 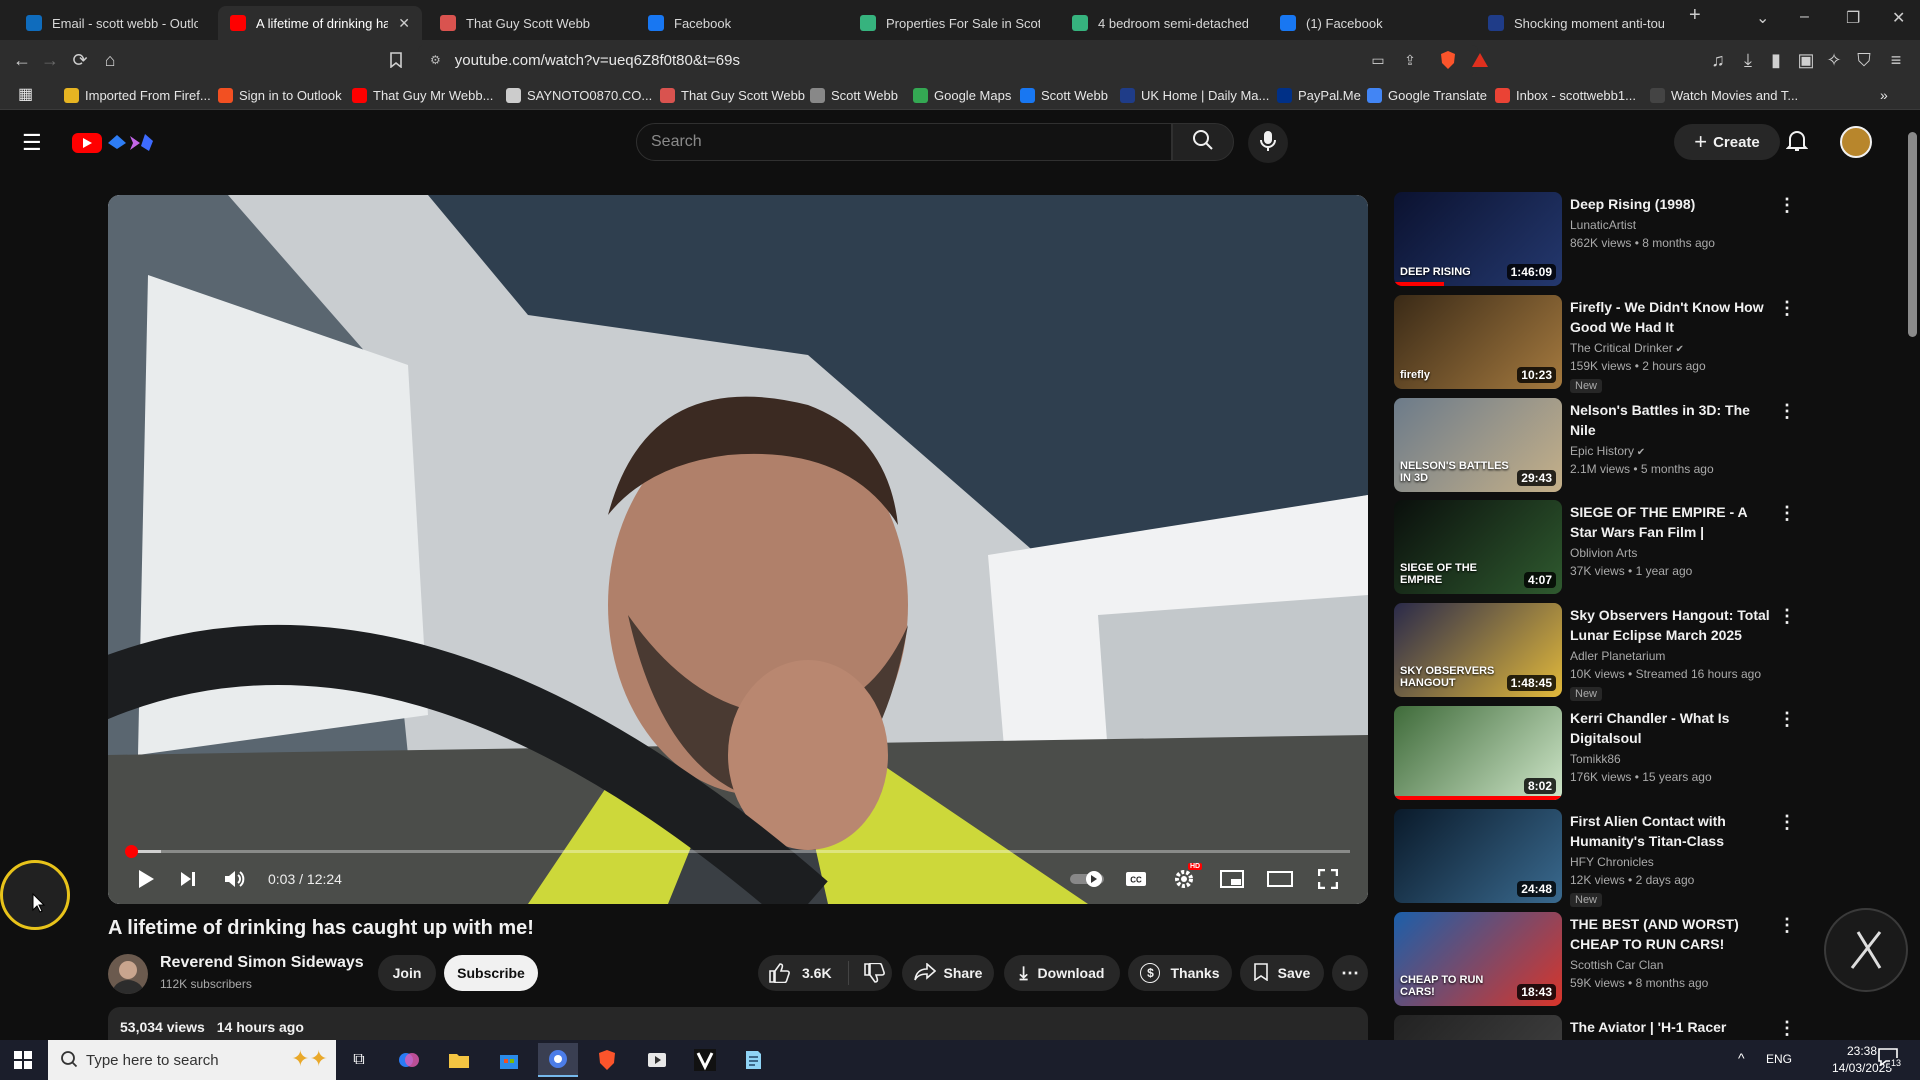 I want to click on share-button: Share, so click(x=948, y=973).